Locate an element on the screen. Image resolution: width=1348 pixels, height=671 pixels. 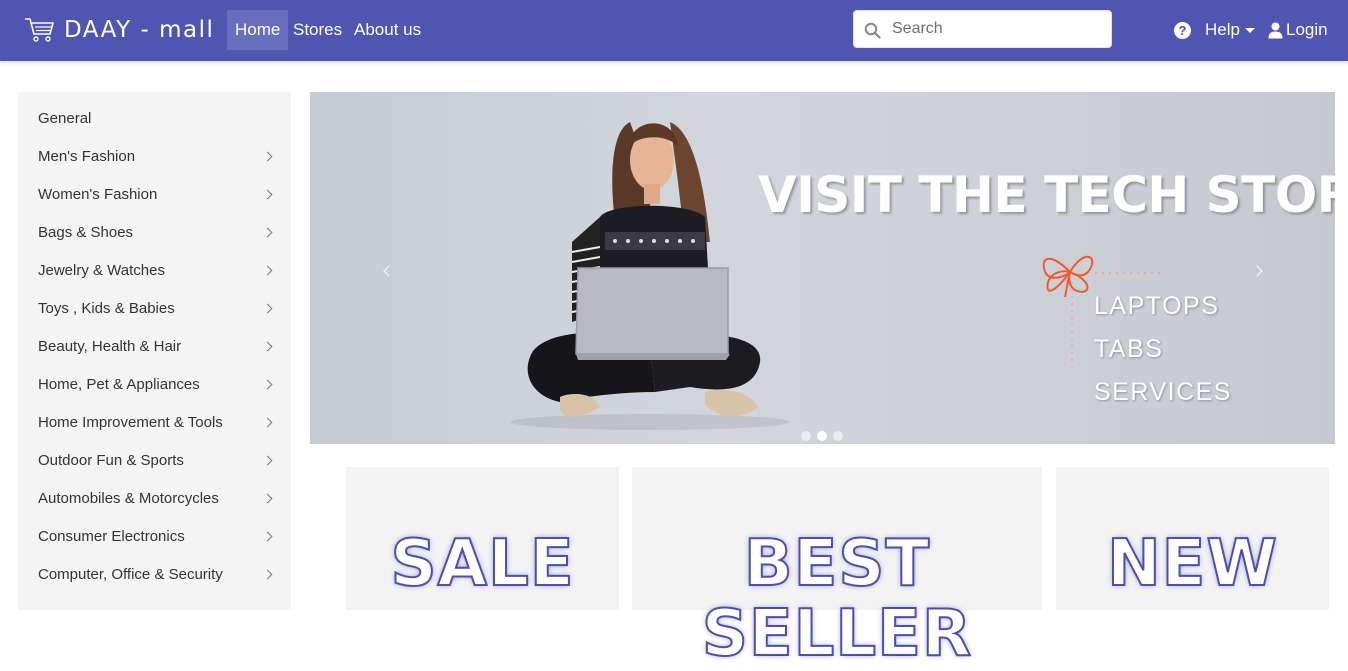
sidebar-item-consumer-electronics: Consumer Electronics is located at coordinates (154, 538).